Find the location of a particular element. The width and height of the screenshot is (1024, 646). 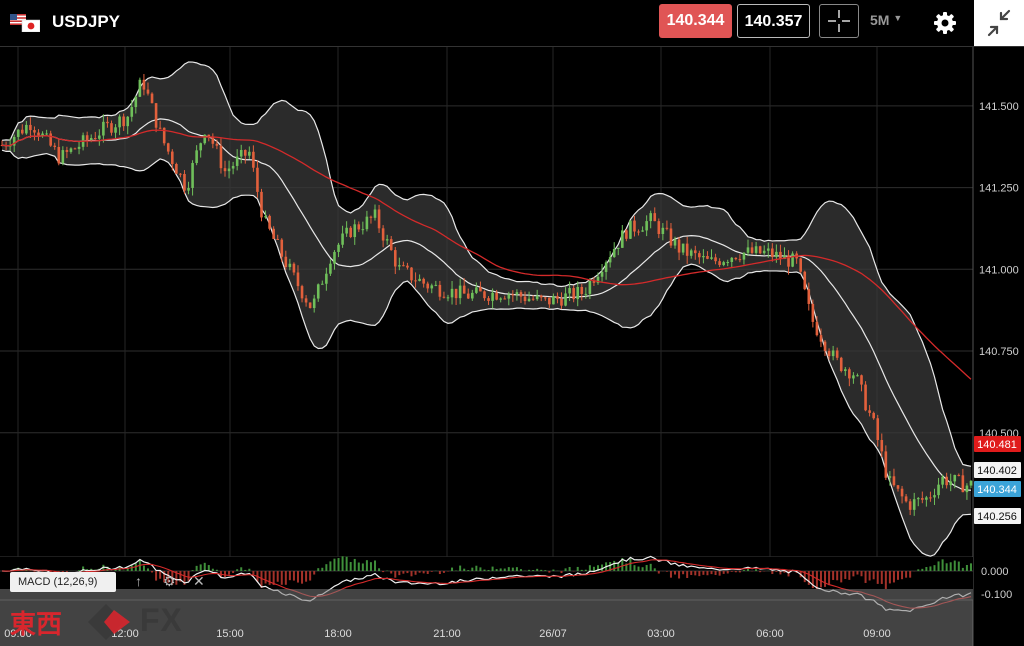

time-tick-label: 18:00 is located at coordinates (338, 634).